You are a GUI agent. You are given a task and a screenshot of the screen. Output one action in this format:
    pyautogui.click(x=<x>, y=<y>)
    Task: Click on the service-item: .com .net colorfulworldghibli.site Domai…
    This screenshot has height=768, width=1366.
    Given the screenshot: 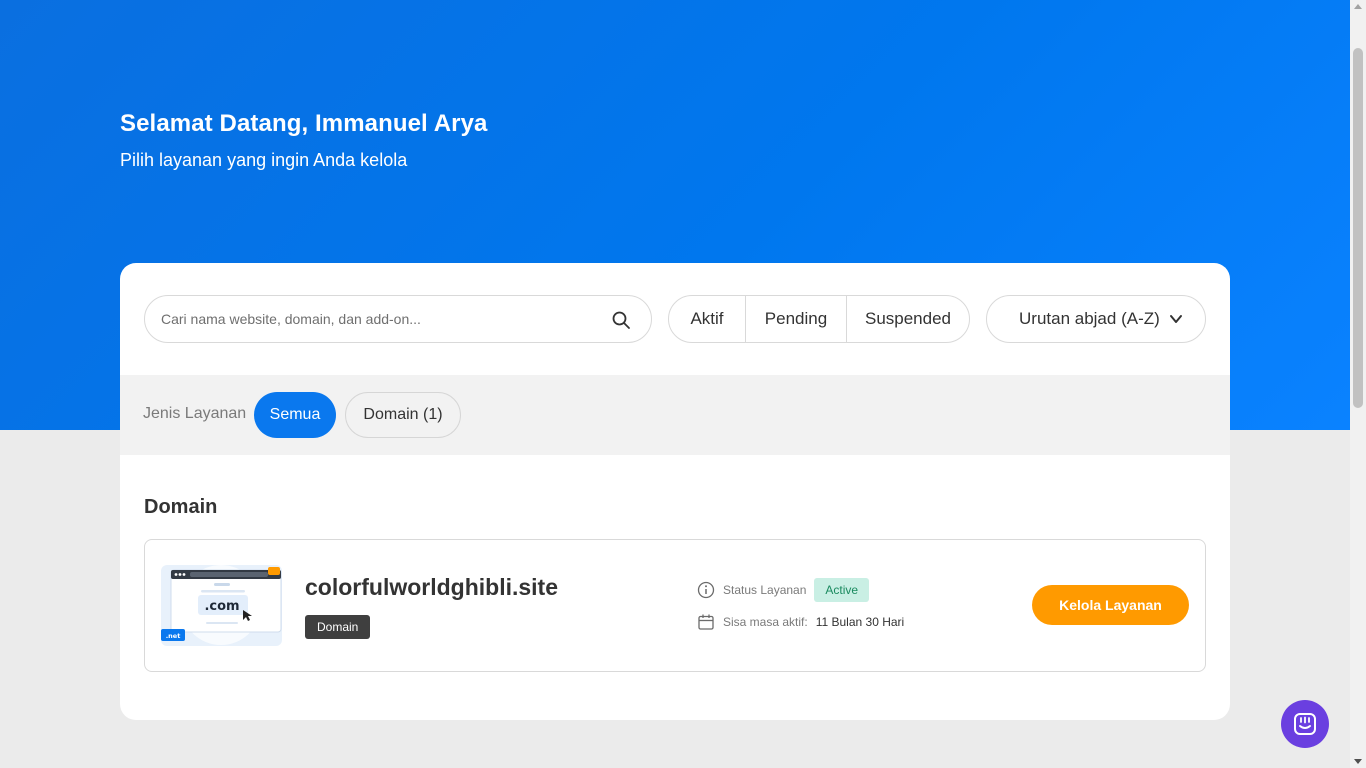 What is the action you would take?
    pyautogui.click(x=675, y=605)
    